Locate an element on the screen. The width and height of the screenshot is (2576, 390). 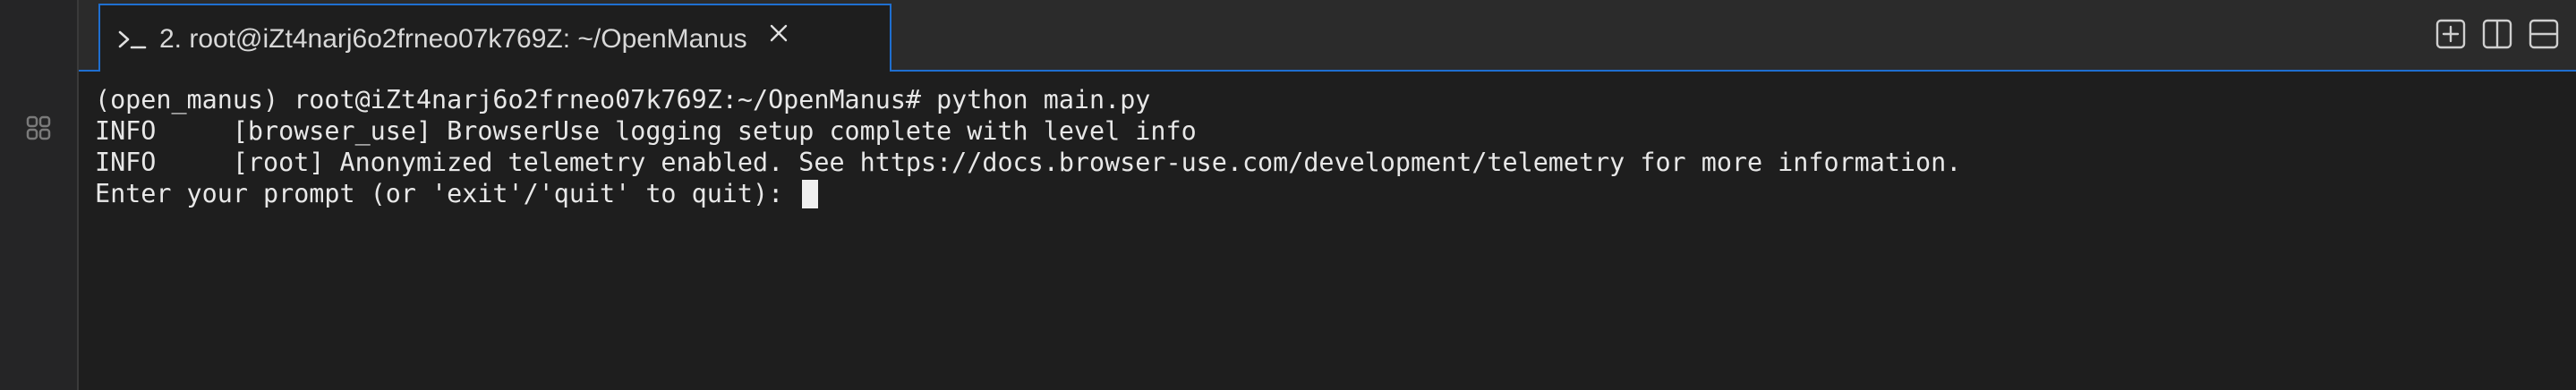
extensions-icon is located at coordinates (38, 127).